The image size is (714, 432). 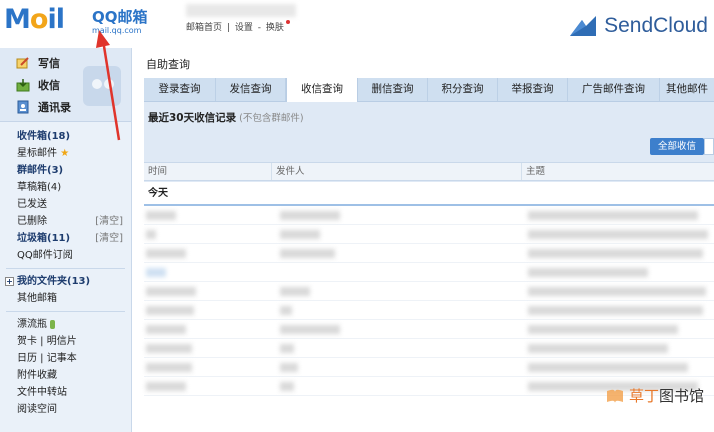 What do you see at coordinates (533, 89) in the screenshot?
I see `tab-report-query: 举报查询` at bounding box center [533, 89].